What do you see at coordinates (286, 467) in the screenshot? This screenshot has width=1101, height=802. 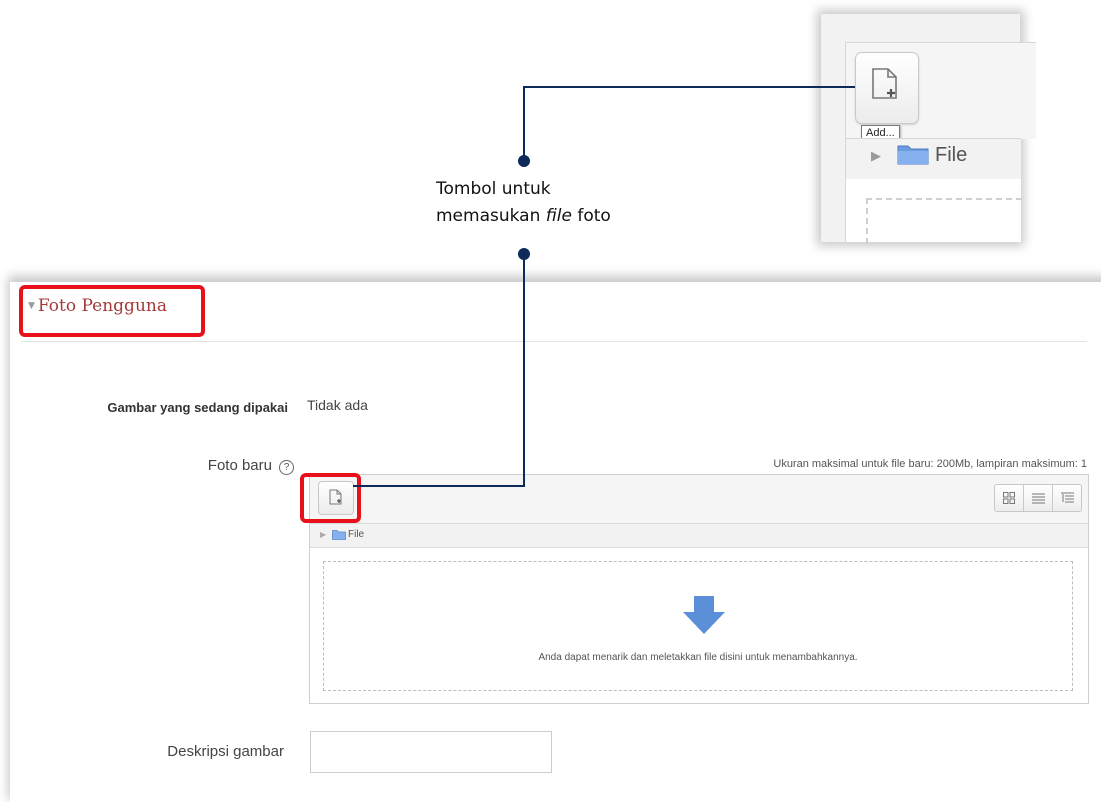 I see `help-icon: ?` at bounding box center [286, 467].